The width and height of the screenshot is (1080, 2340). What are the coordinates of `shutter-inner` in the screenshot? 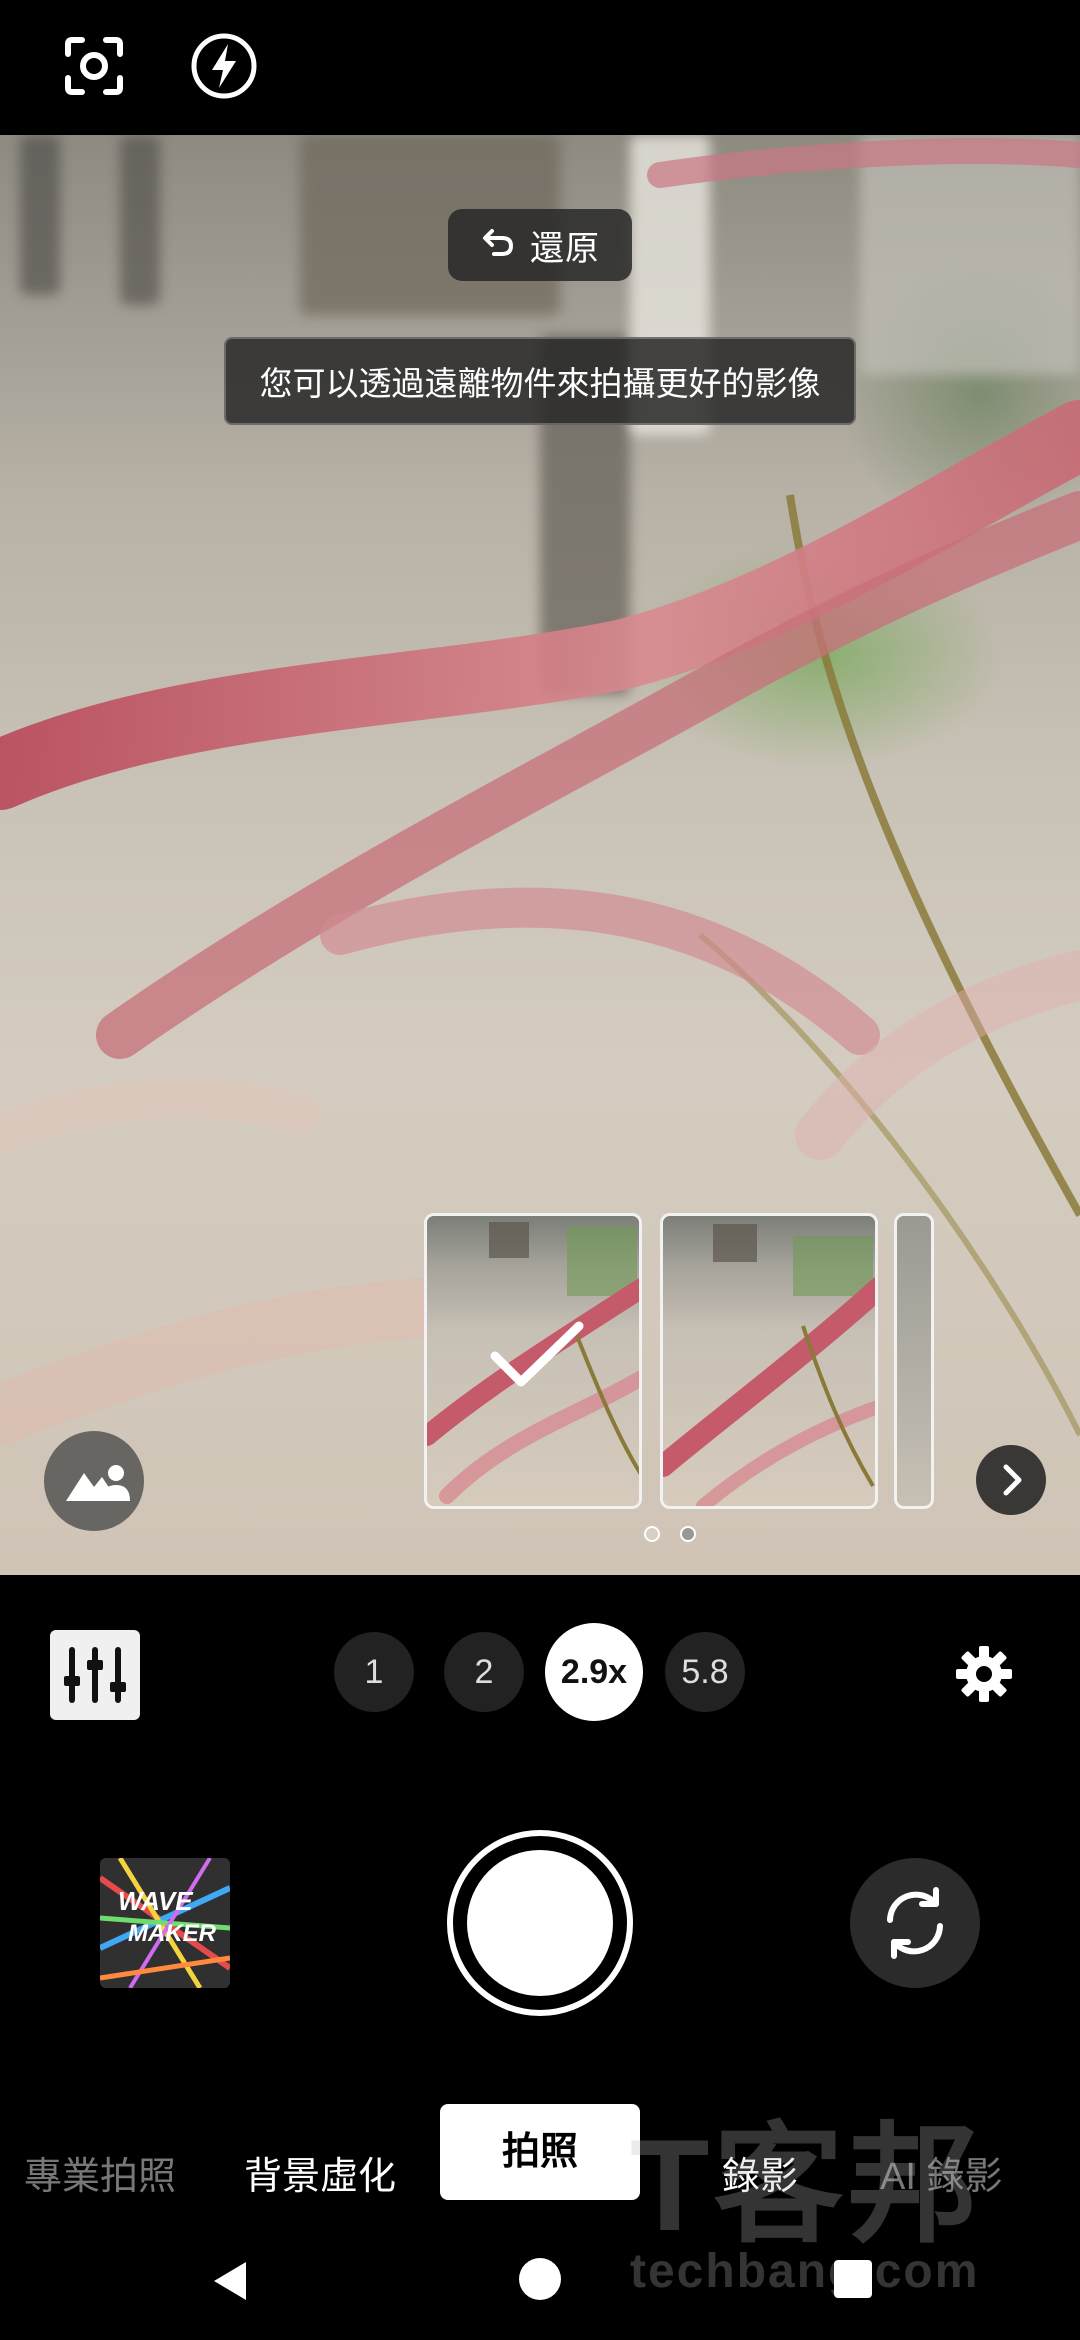 It's located at (540, 1923).